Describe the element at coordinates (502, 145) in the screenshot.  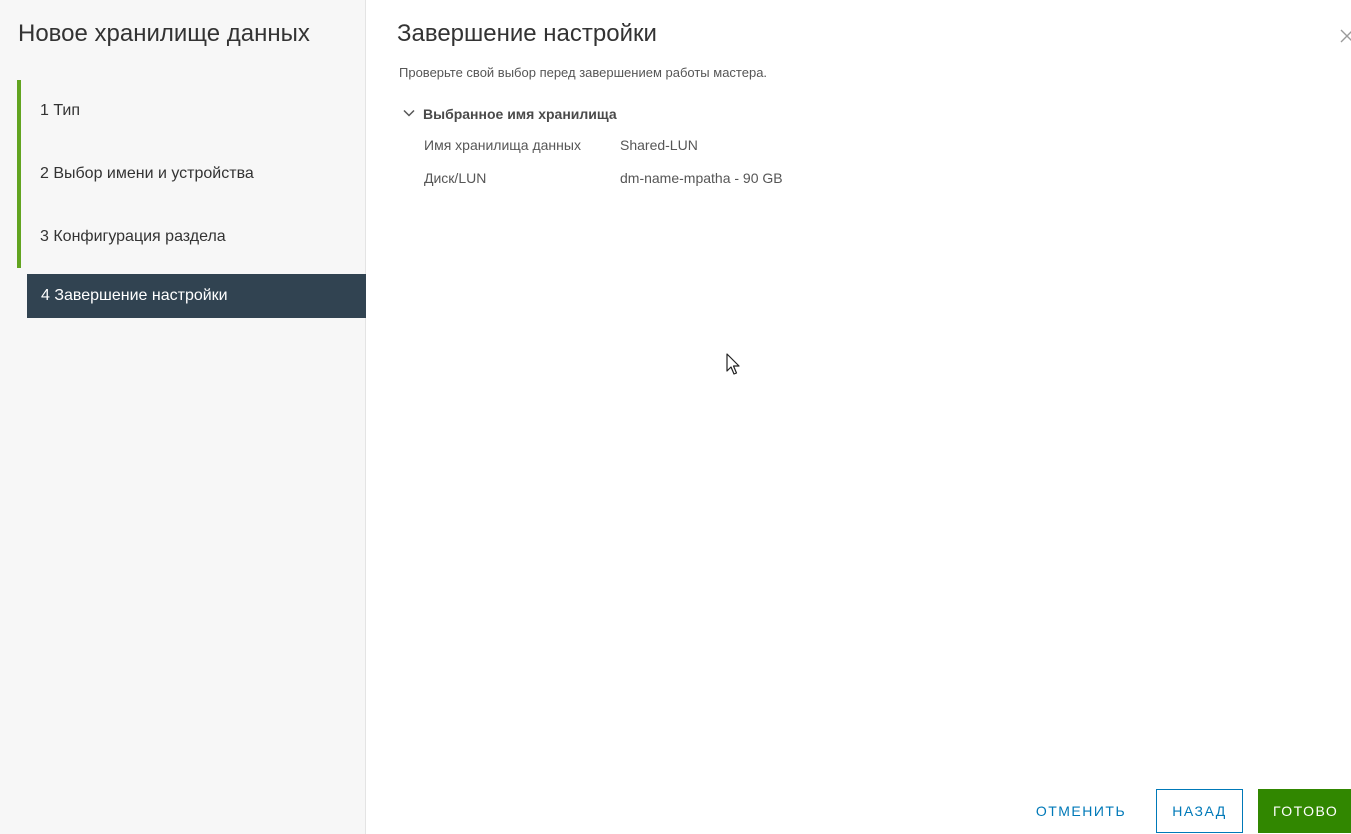
I see `summary-key: Имя хранилища данных` at that location.